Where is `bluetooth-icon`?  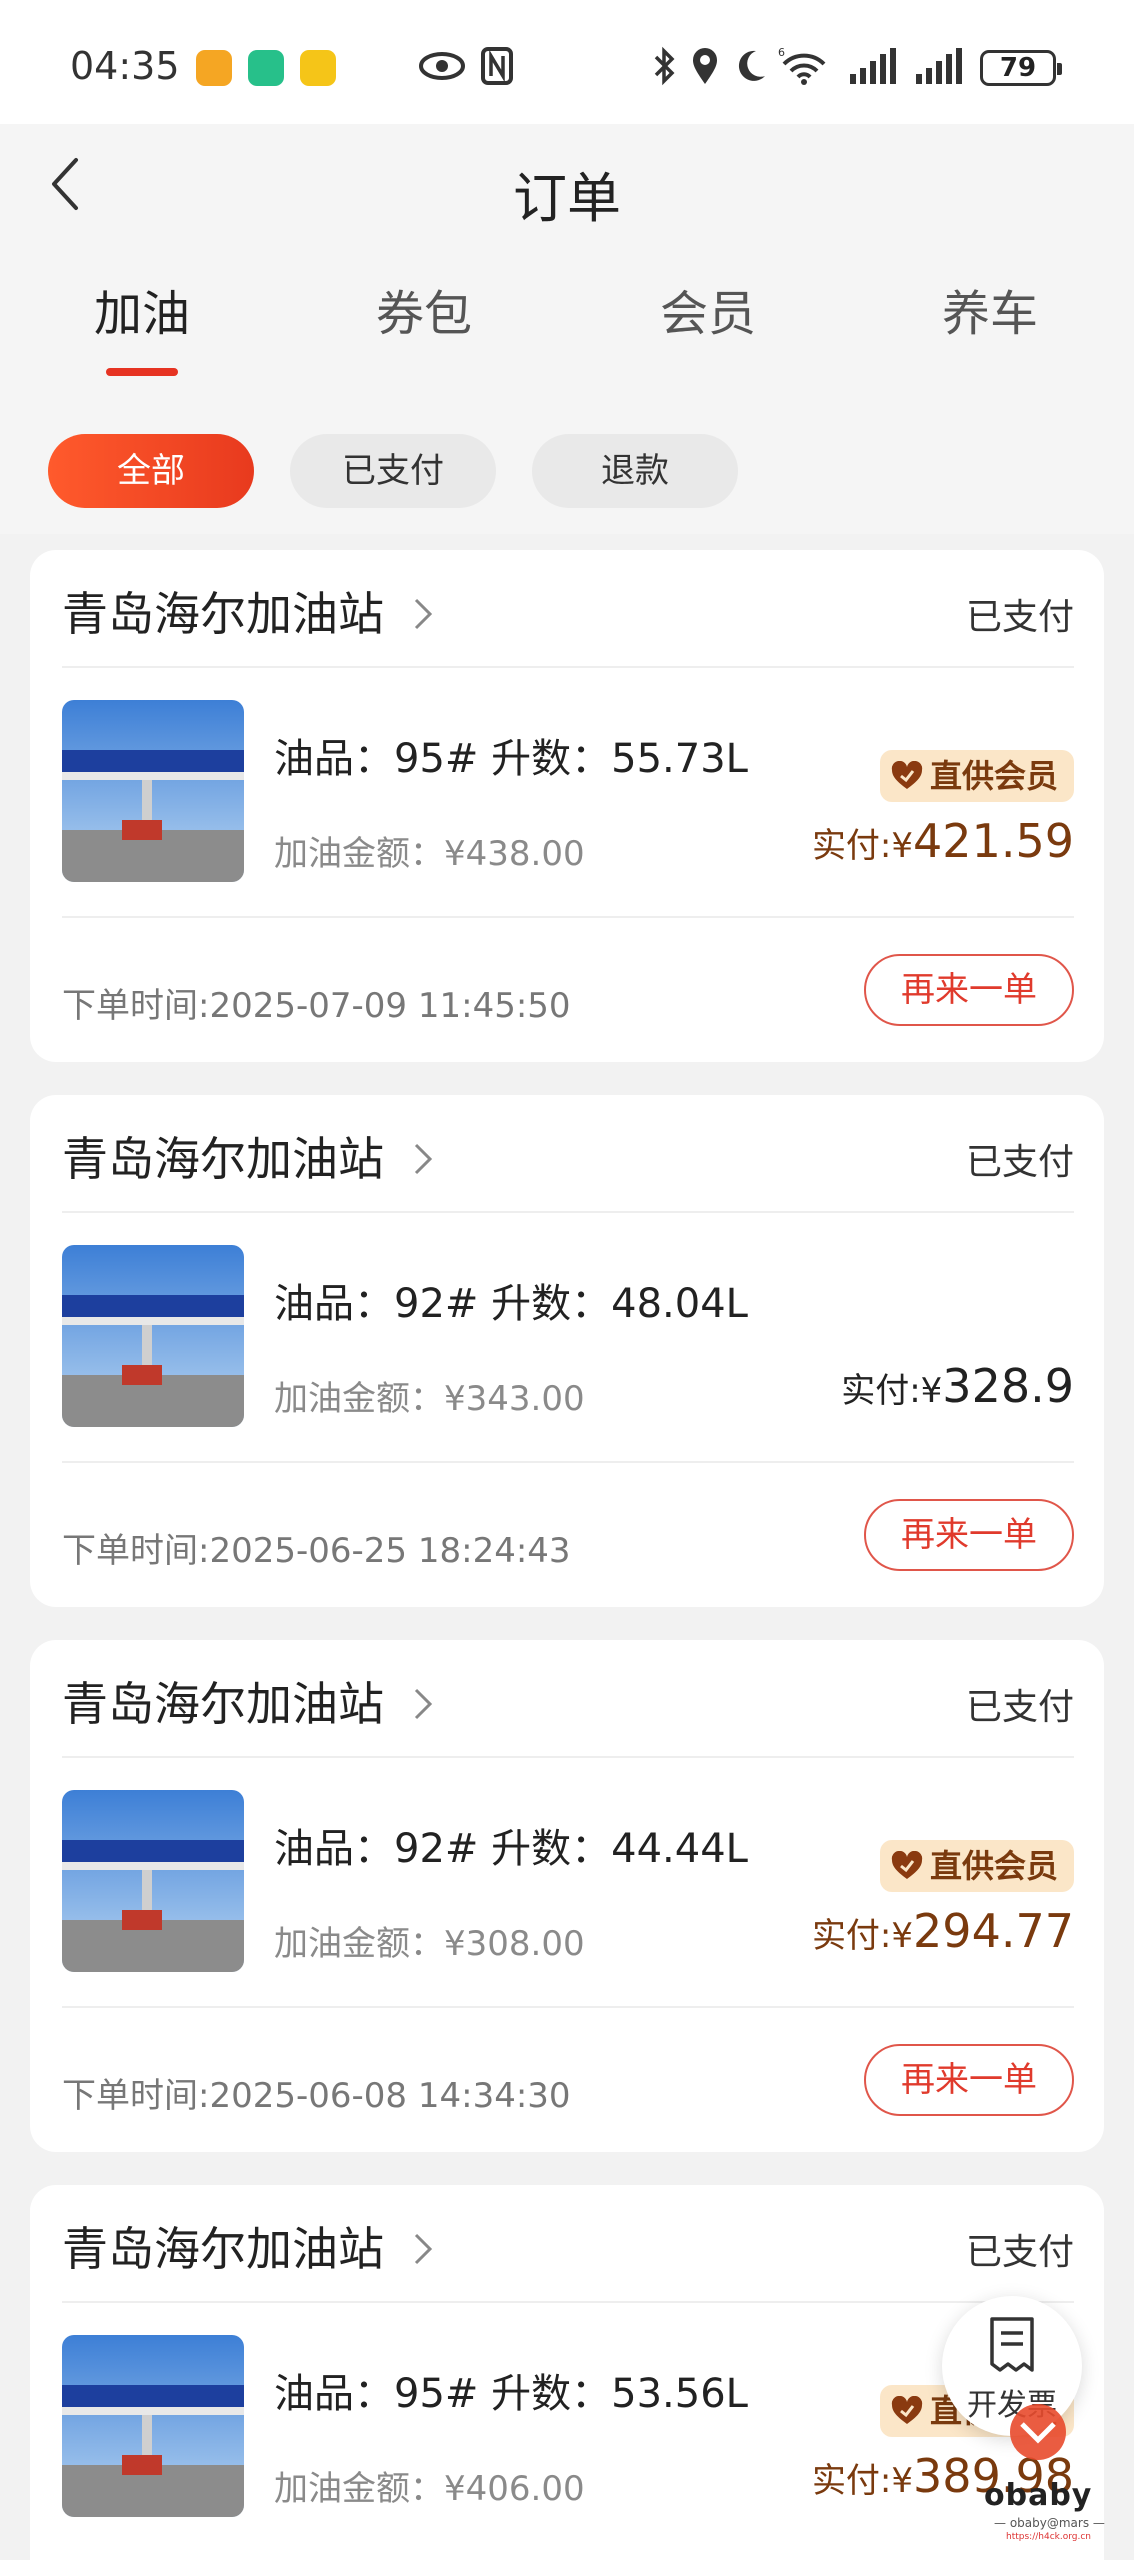
bluetooth-icon is located at coordinates (664, 66).